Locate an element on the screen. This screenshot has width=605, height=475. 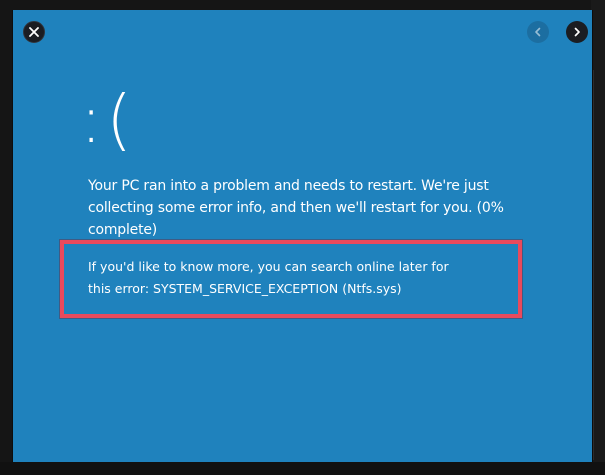
chevron-left-icon is located at coordinates (538, 32).